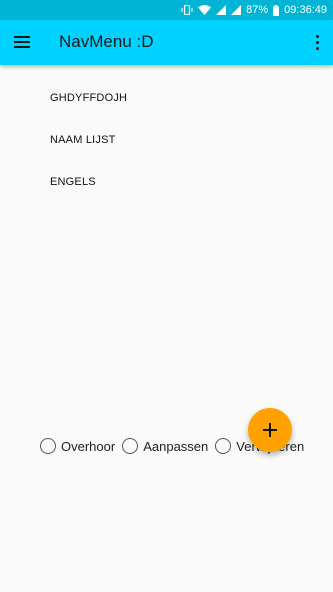 The width and height of the screenshot is (333, 592). Describe the element at coordinates (166, 42) in the screenshot. I see `app-bar: NavMenu :D` at that location.